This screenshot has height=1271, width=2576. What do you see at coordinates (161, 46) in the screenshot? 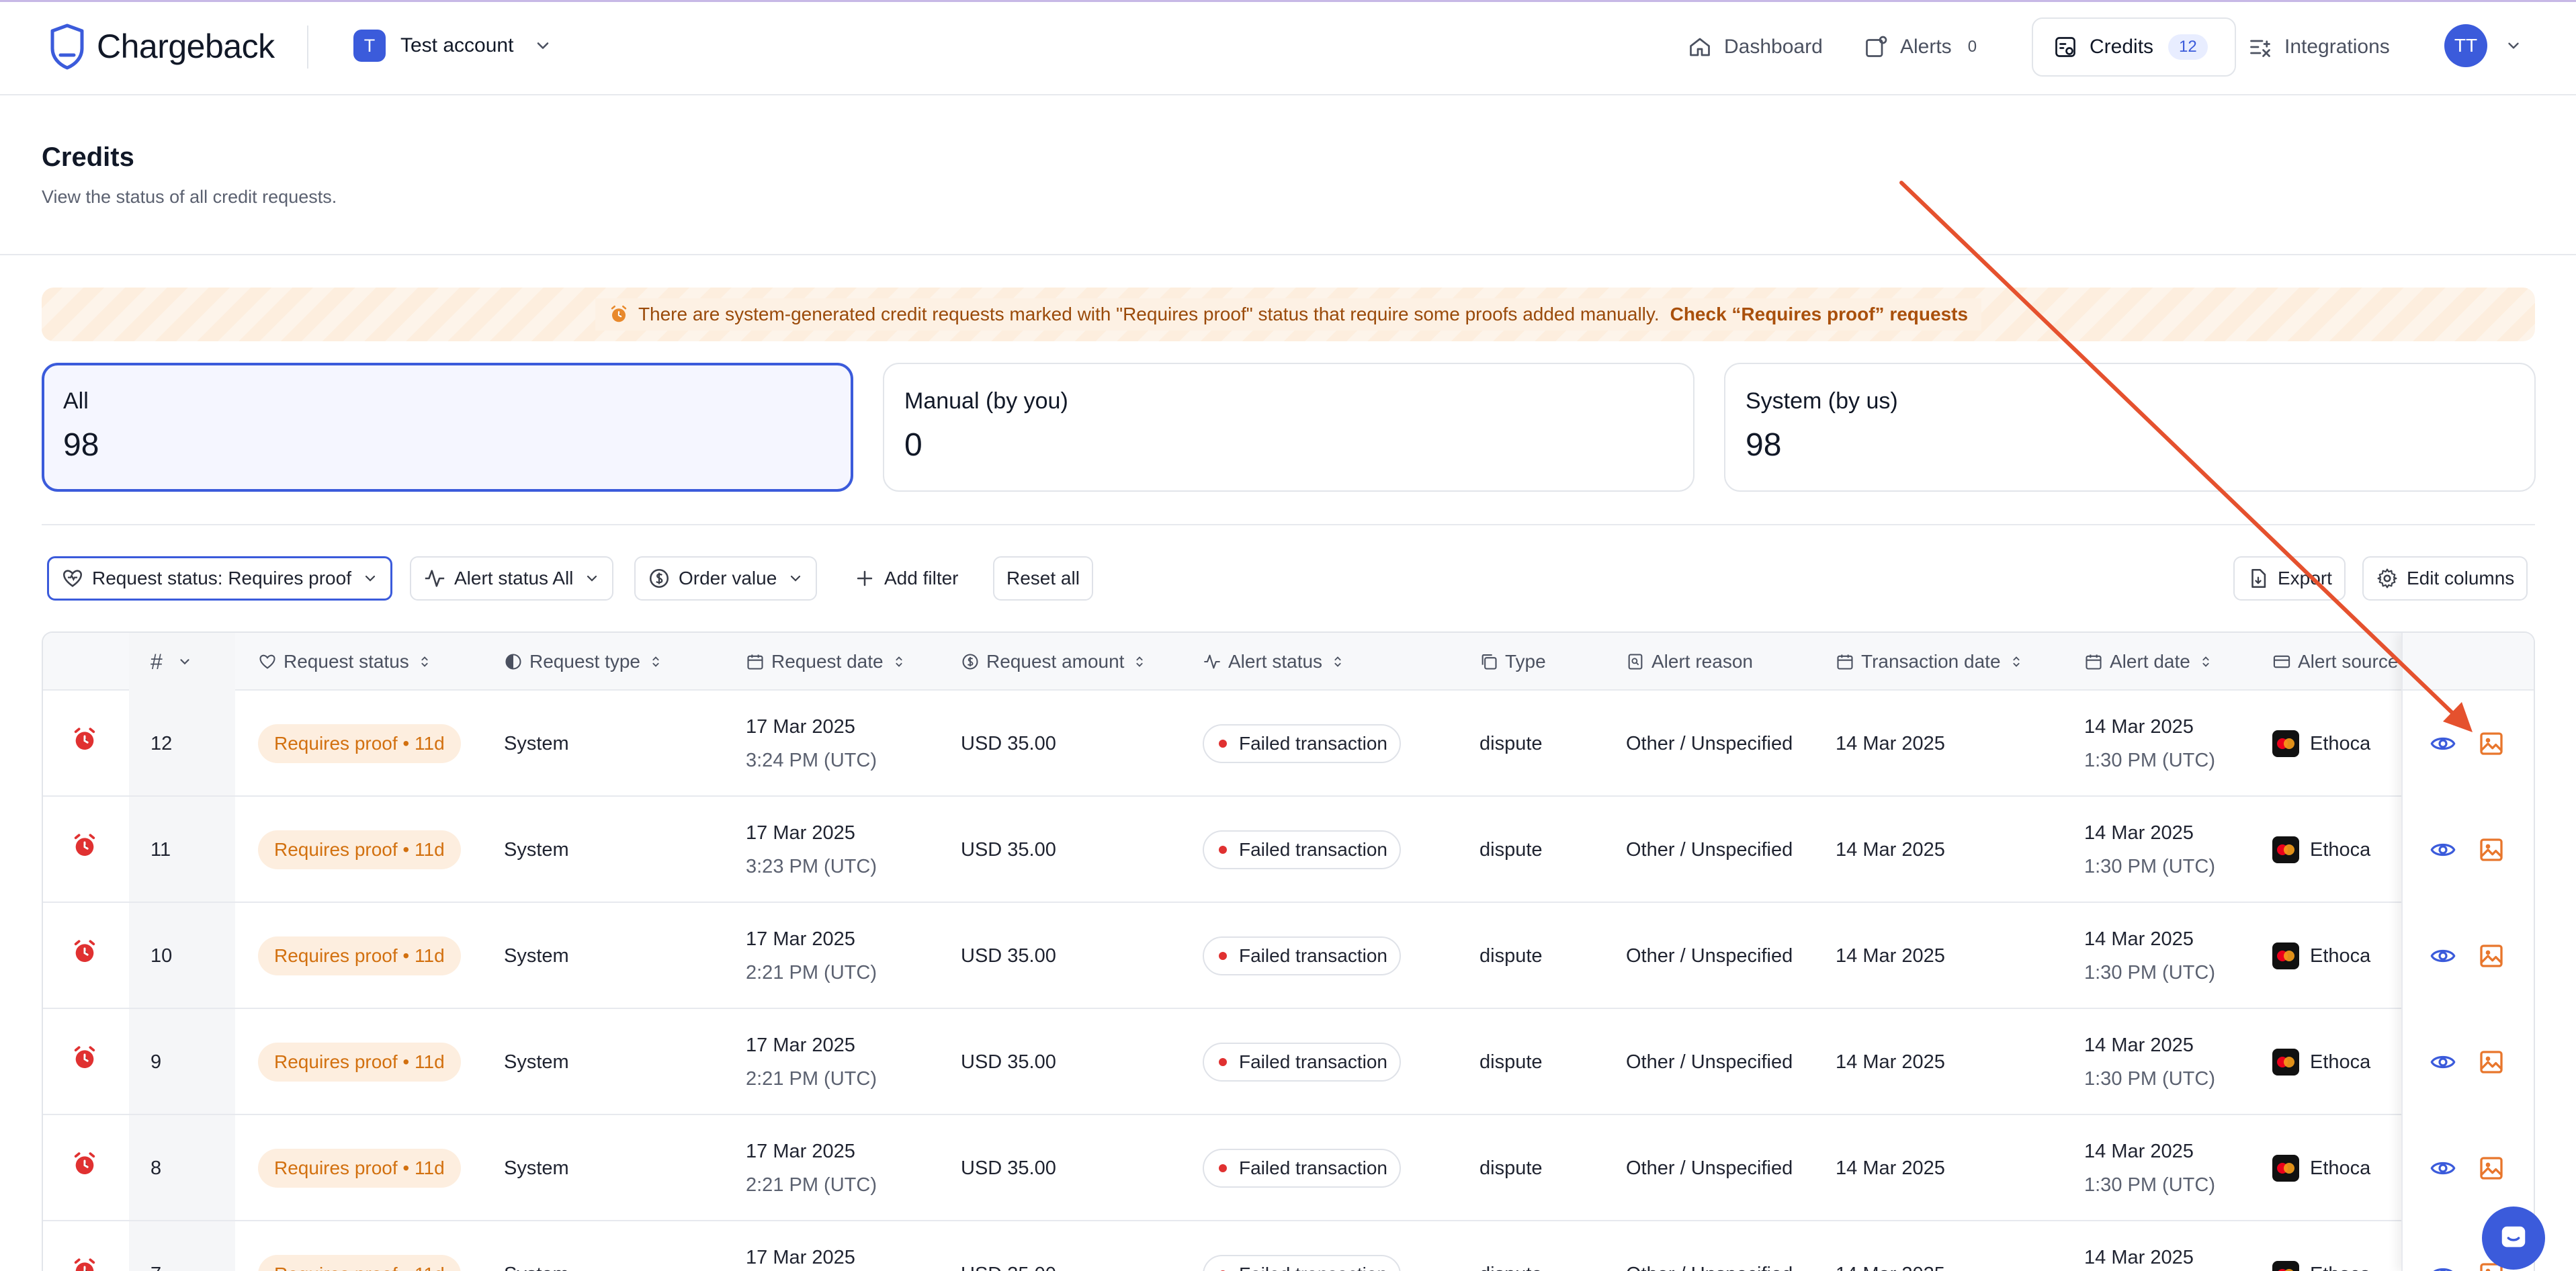
I see `brand: Chargeback` at bounding box center [161, 46].